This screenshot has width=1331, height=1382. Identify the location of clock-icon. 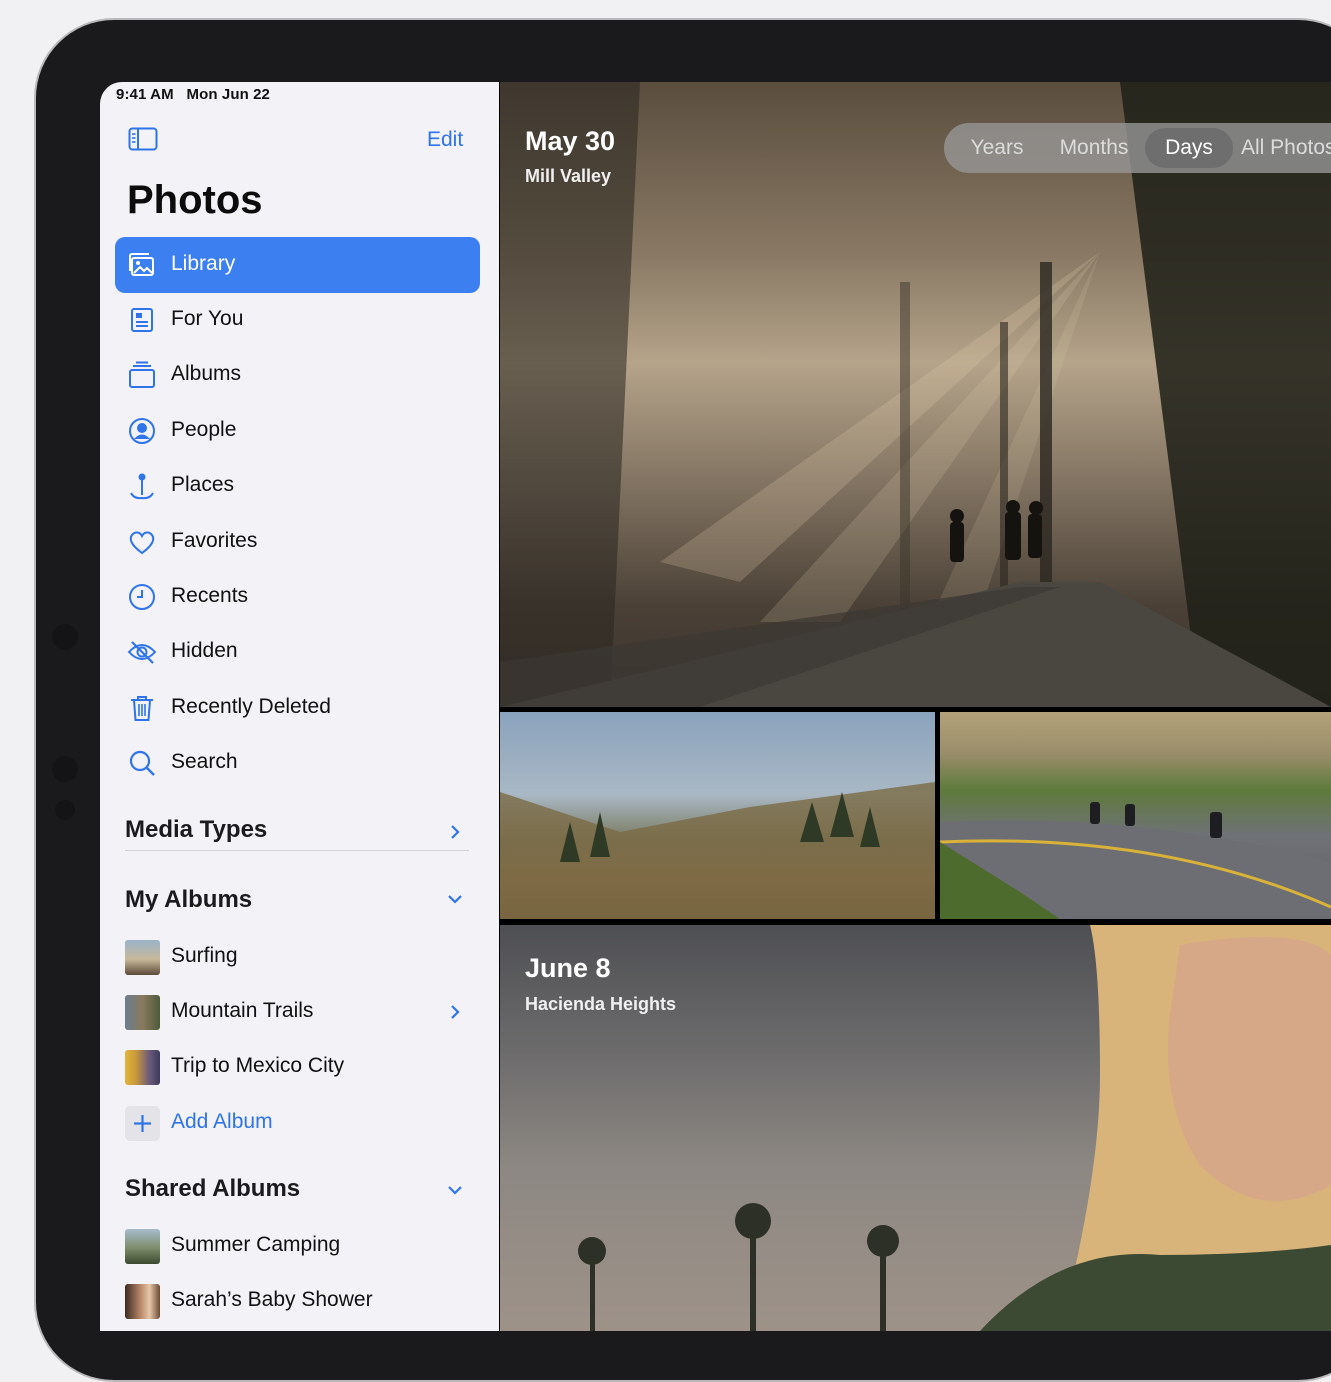
(142, 597).